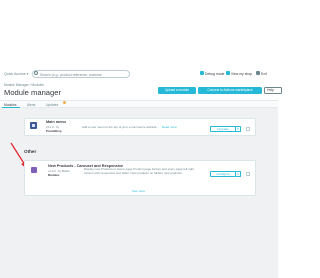  I want to click on user-avatar-icon, so click(258, 73).